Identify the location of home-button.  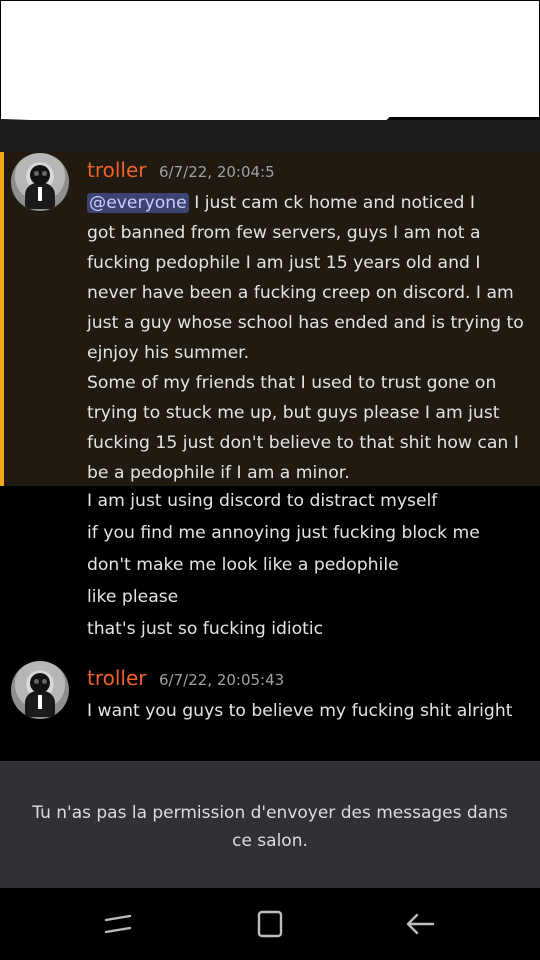
(270, 924).